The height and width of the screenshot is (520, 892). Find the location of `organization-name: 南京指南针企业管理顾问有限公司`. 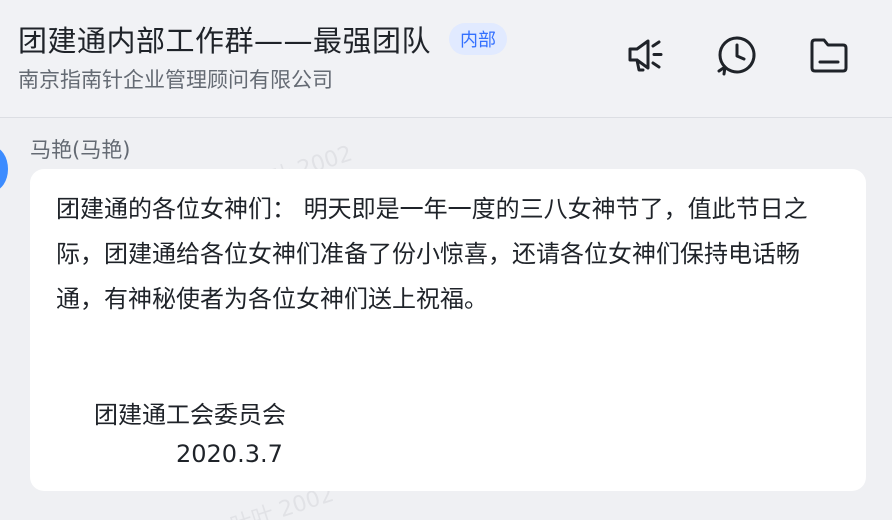

organization-name: 南京指南针企业管理顾问有限公司 is located at coordinates (175, 80).